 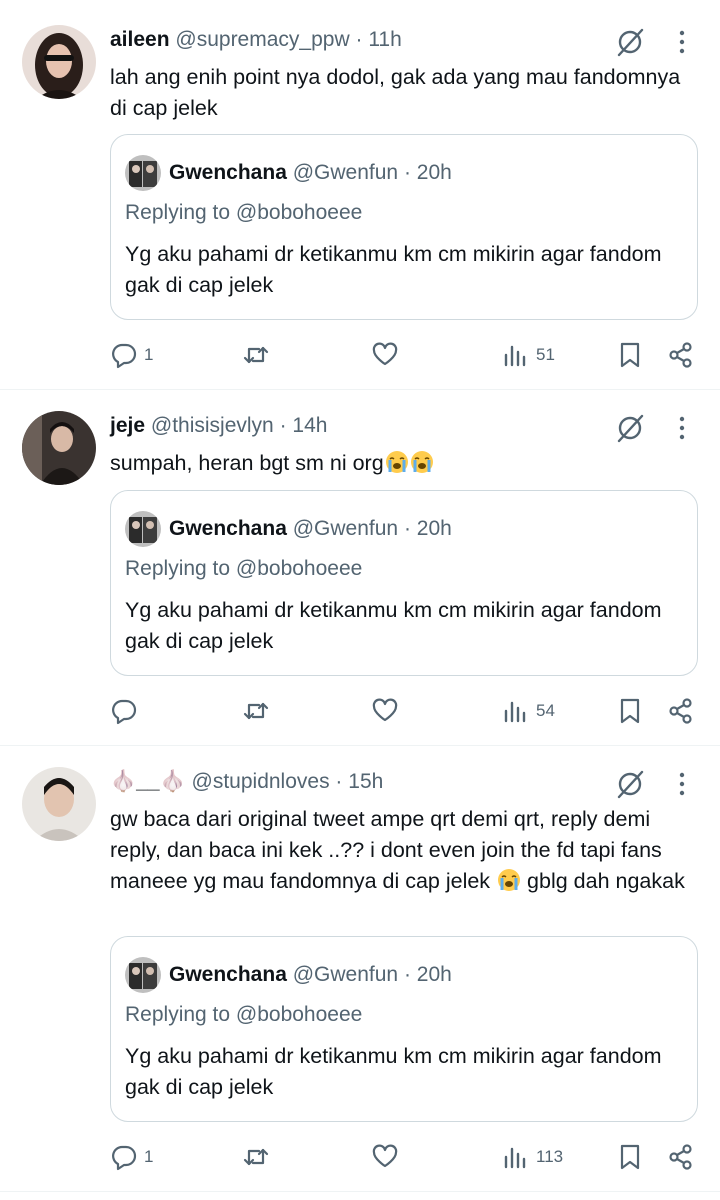 I want to click on garlic-emoji-left: 🧄, so click(x=123, y=781).